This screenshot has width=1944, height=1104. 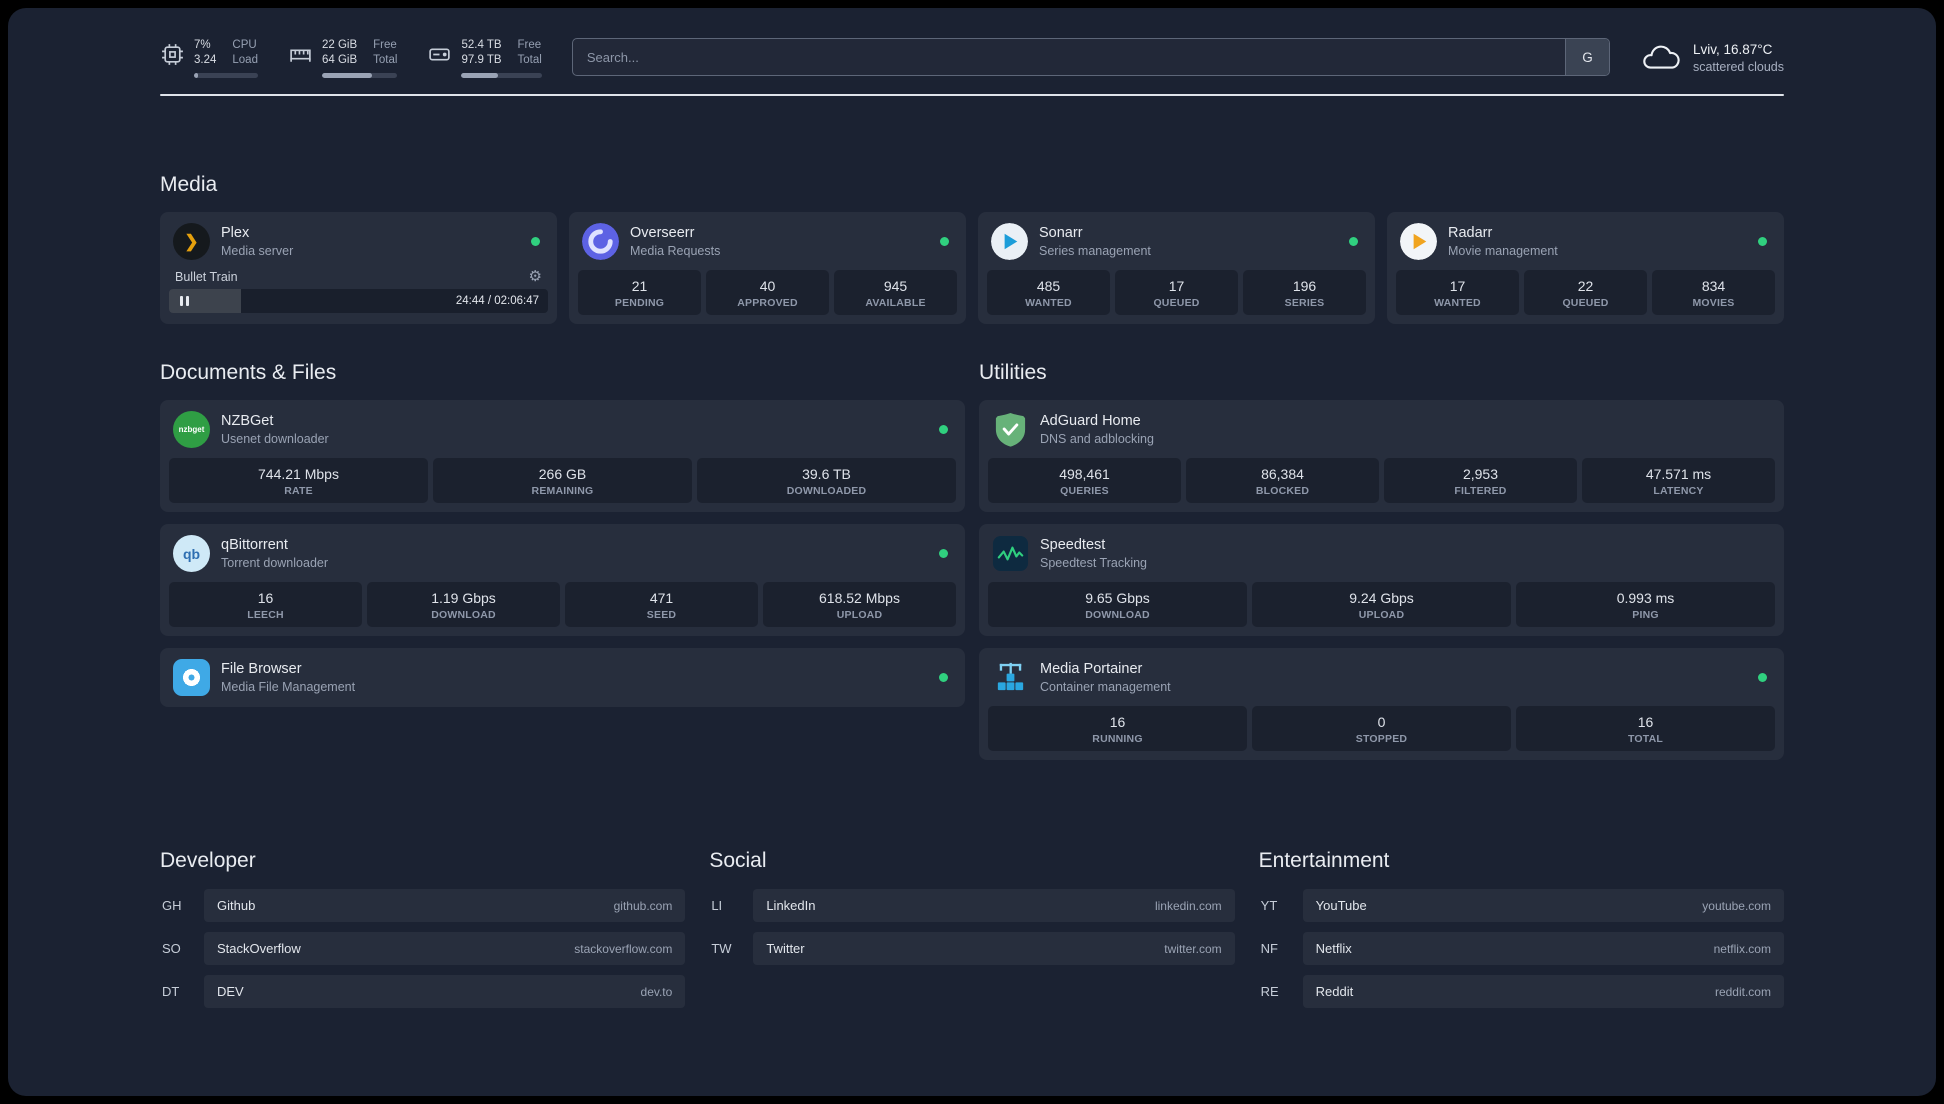 I want to click on stat-value: 498,461, so click(x=1084, y=474).